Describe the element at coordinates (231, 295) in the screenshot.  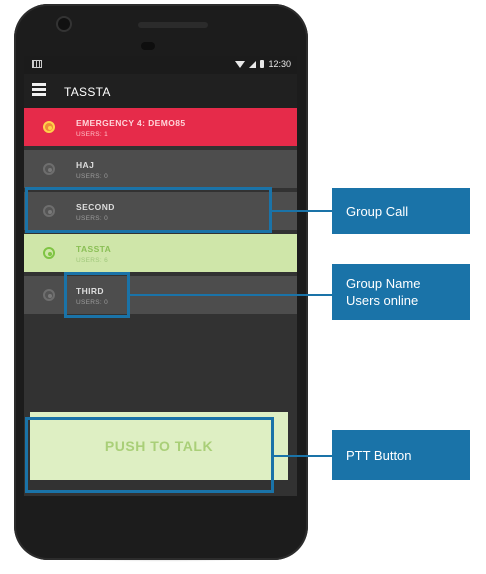
I see `group-name-connector` at that location.